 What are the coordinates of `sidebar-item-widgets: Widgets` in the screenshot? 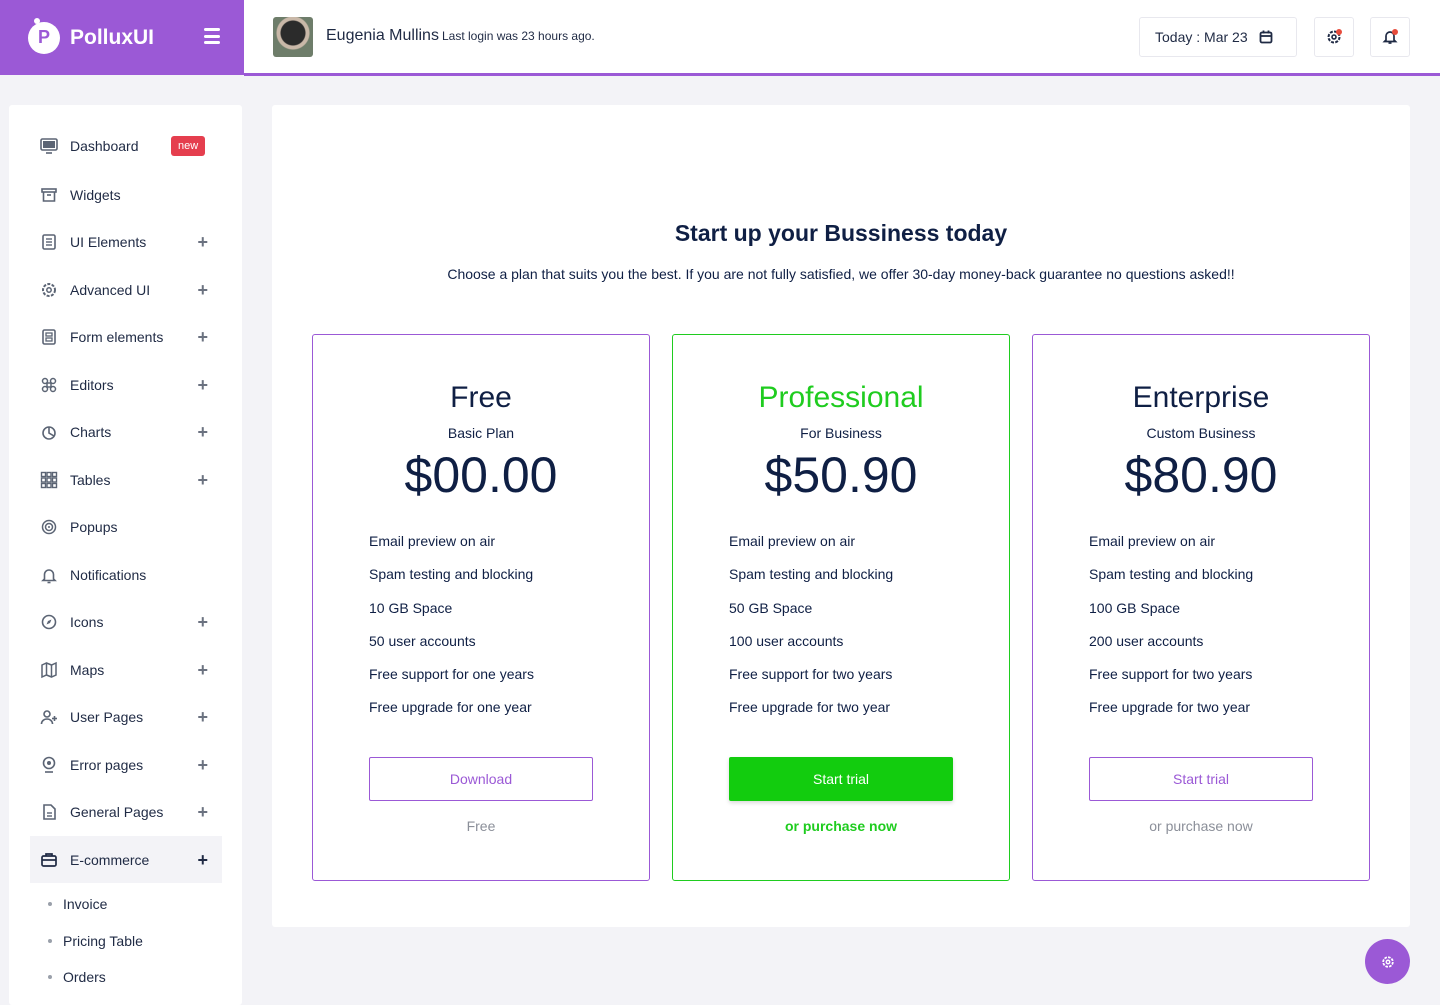 It's located at (126, 194).